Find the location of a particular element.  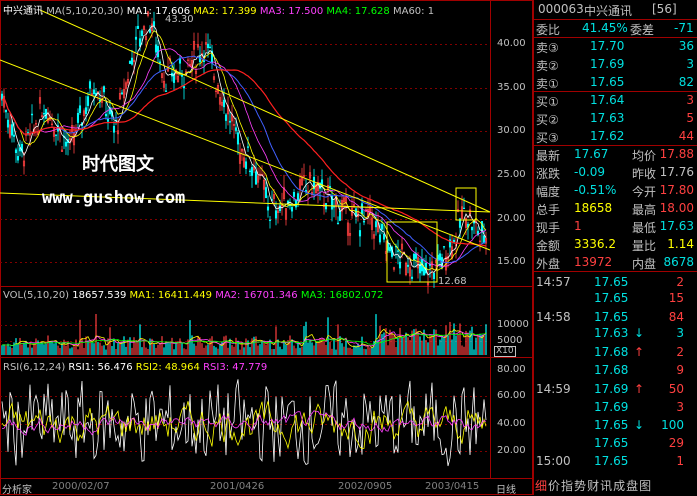

asks-row-1: 卖② 17.69 3 is located at coordinates (615, 64).